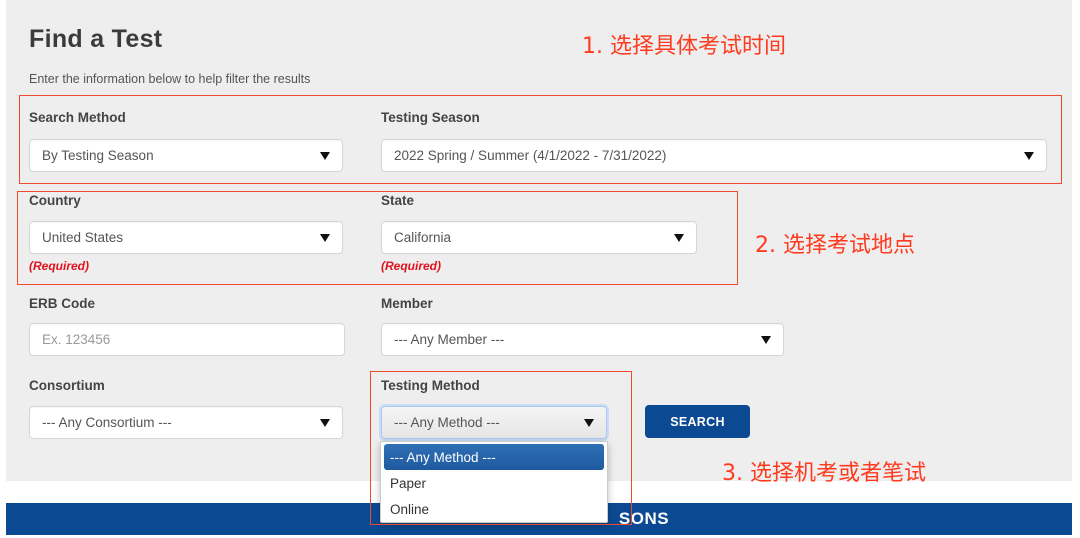 The image size is (1080, 538). I want to click on erb-code-placeholder: Ex. 123456, so click(76, 339).